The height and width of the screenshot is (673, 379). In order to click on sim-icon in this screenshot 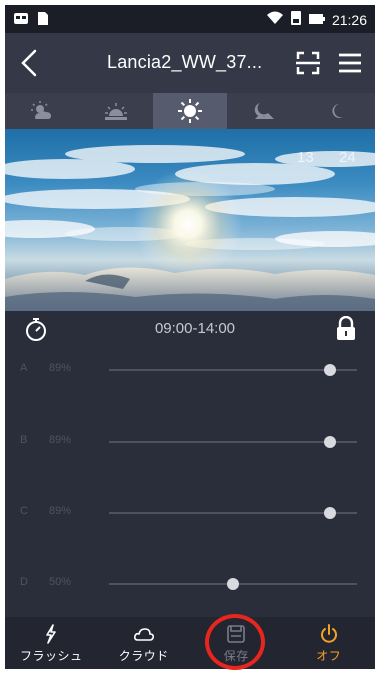, I will do `click(43, 21)`.